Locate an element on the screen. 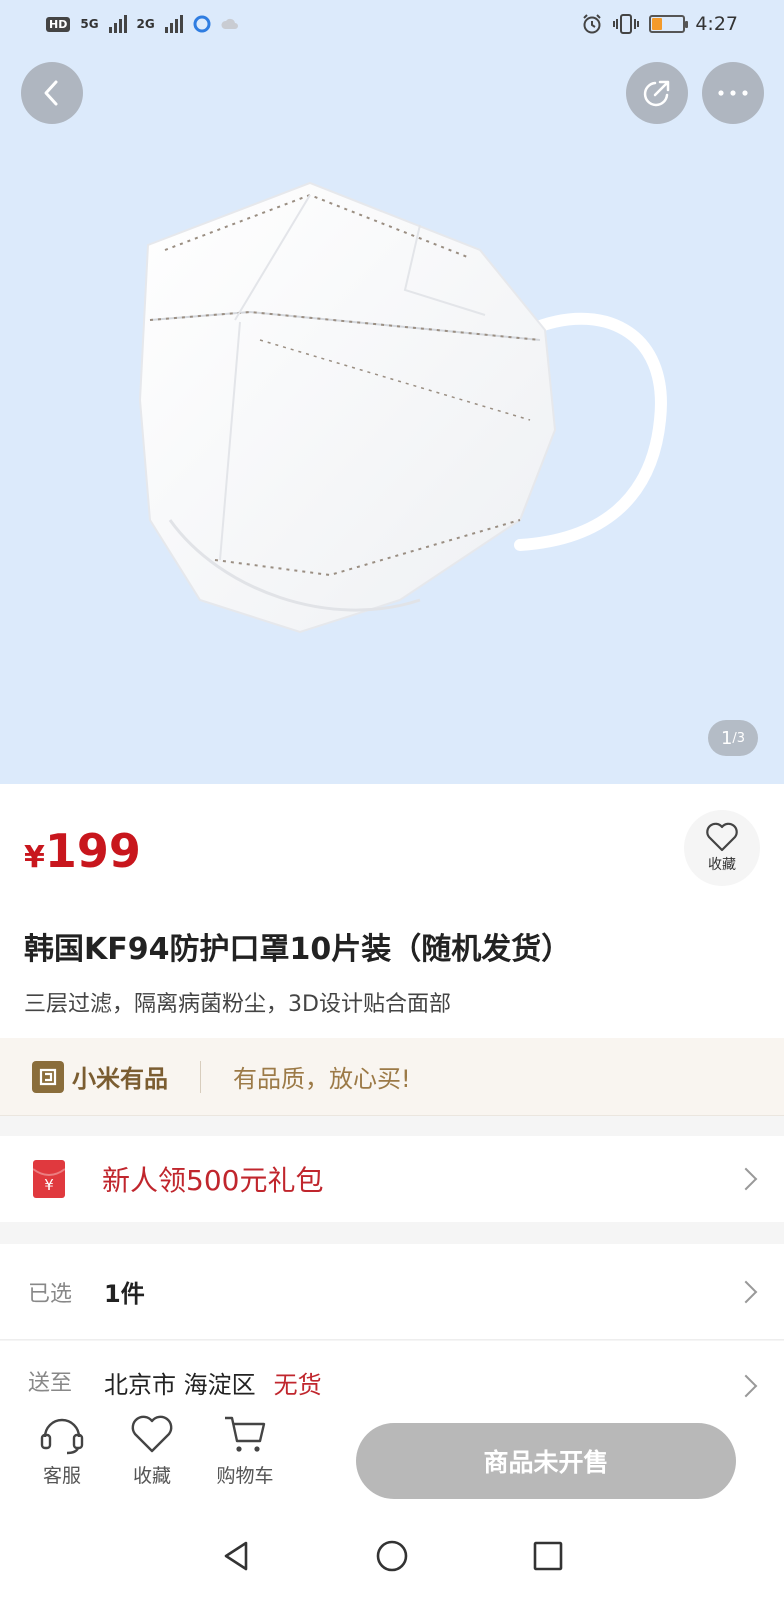 This screenshot has width=784, height=1600. network-label-2: 2G is located at coordinates (145, 24).